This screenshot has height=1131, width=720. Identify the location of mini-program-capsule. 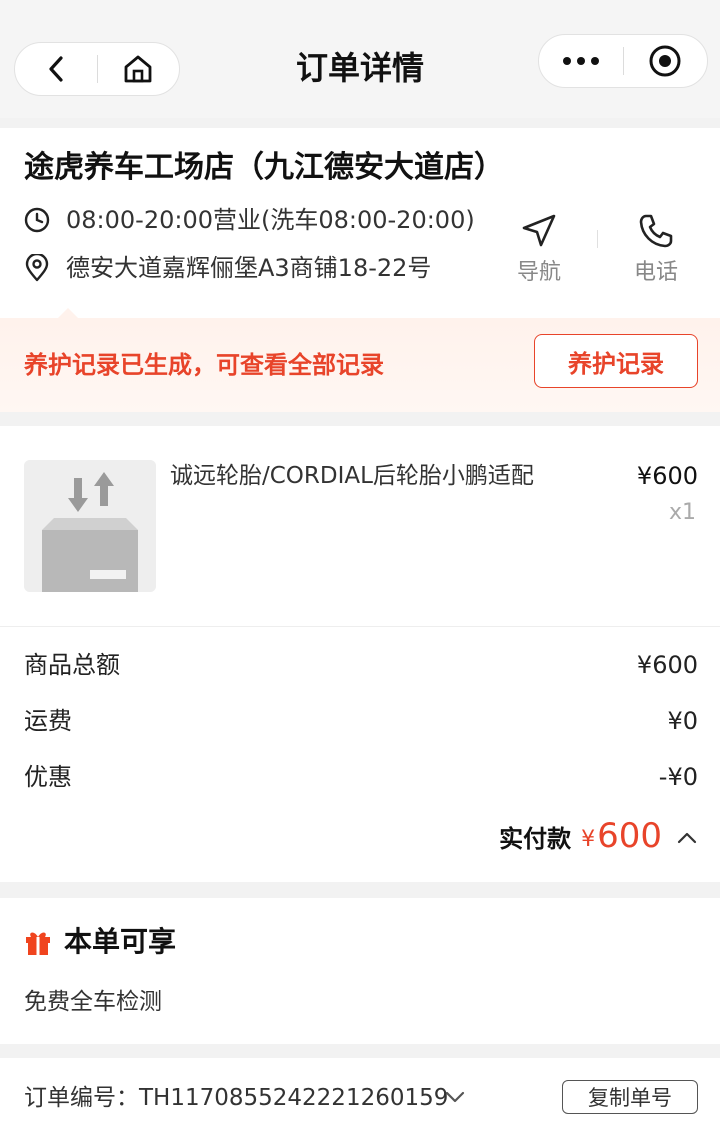
(623, 61).